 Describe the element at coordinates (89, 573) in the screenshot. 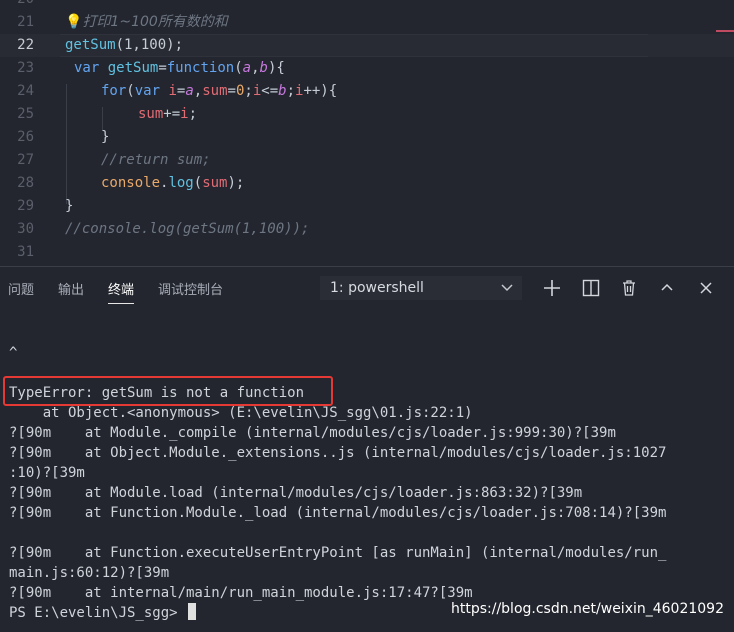

I see `terminal-line: main.js:60:12)?[39m` at that location.